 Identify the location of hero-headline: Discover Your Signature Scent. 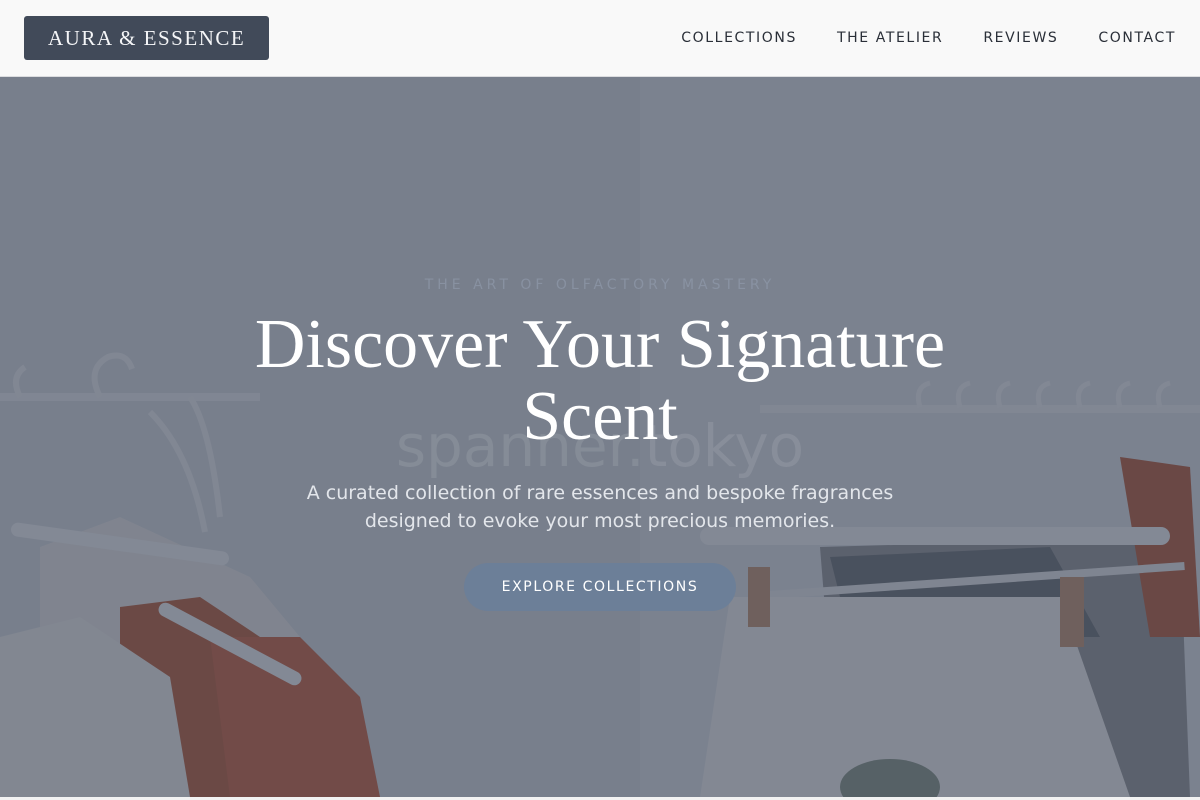
(600, 380).